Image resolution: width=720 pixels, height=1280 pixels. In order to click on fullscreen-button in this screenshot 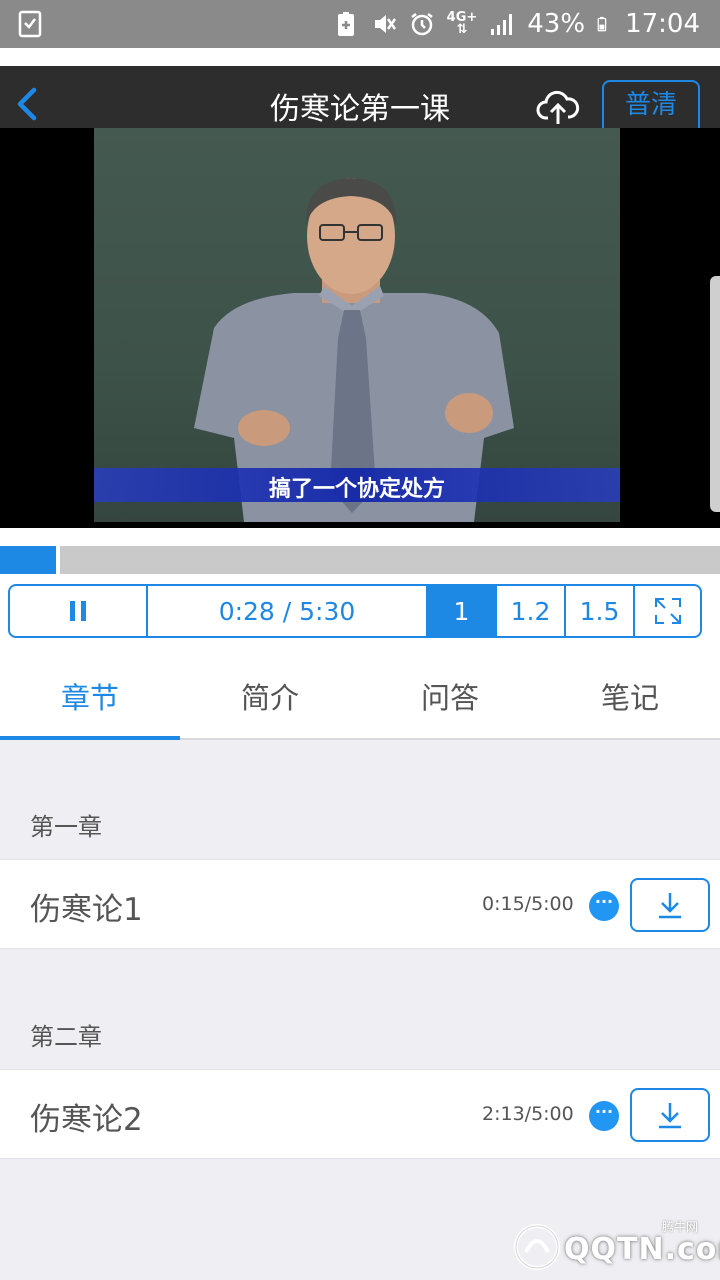, I will do `click(667, 611)`.